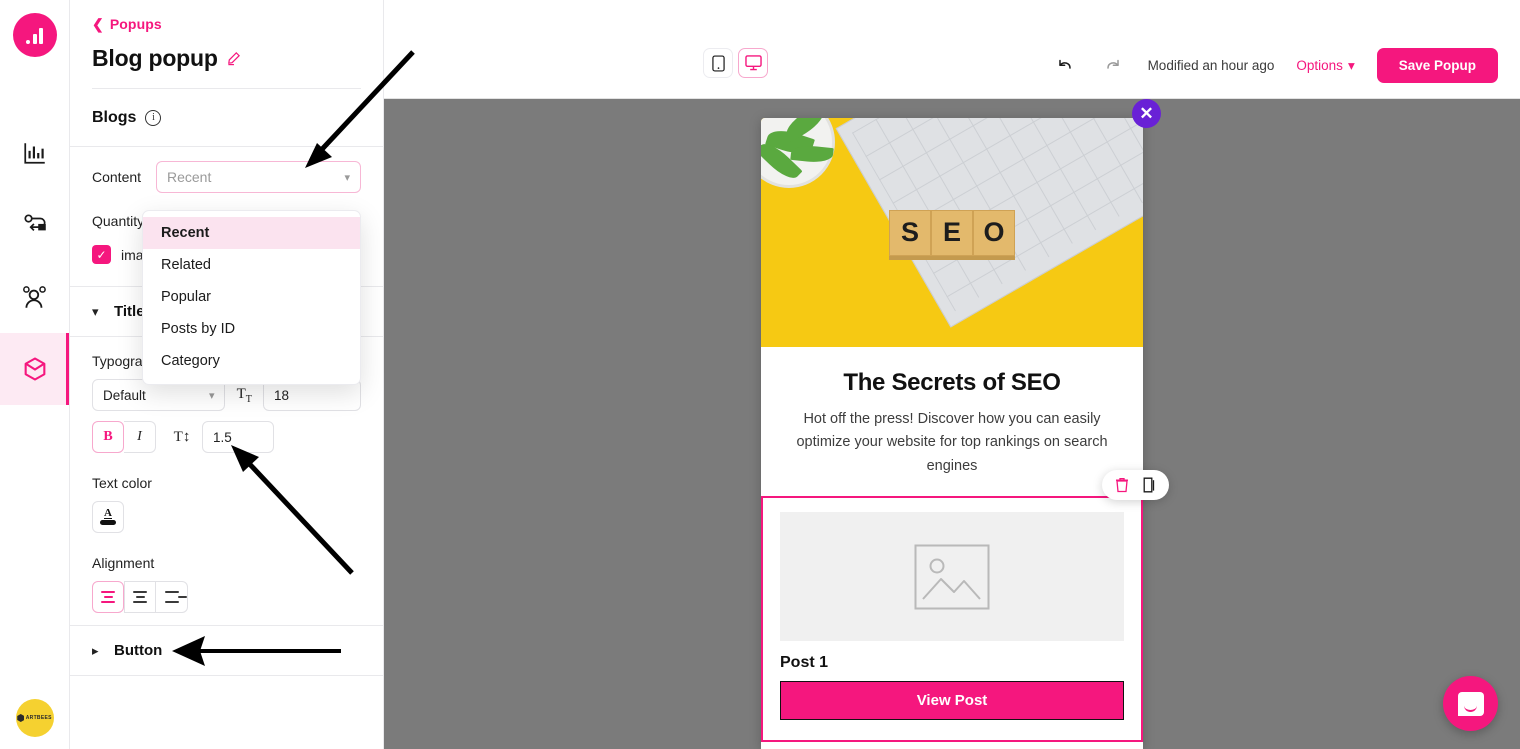 The width and height of the screenshot is (1520, 749). I want to click on text-color-icon: A, so click(108, 513).